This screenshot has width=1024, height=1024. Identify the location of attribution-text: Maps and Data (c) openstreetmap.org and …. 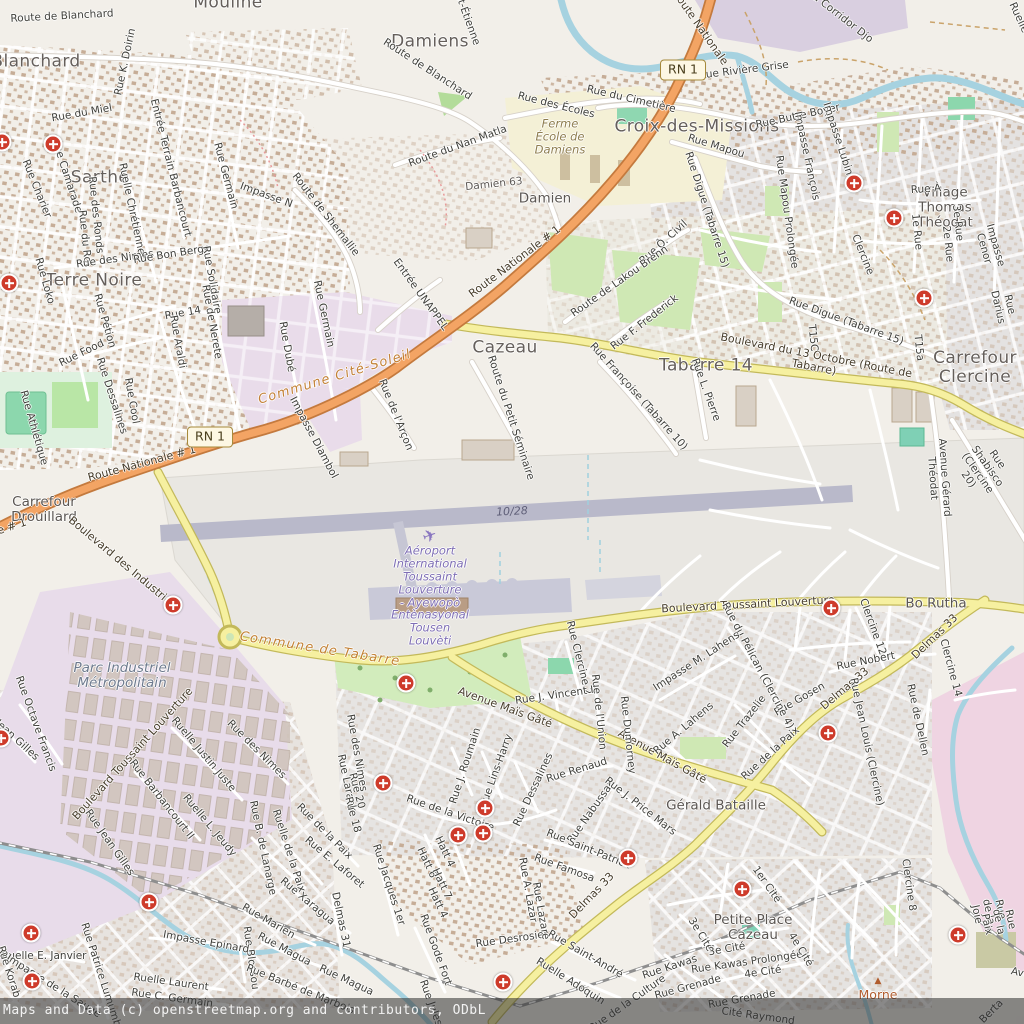
(244, 1010).